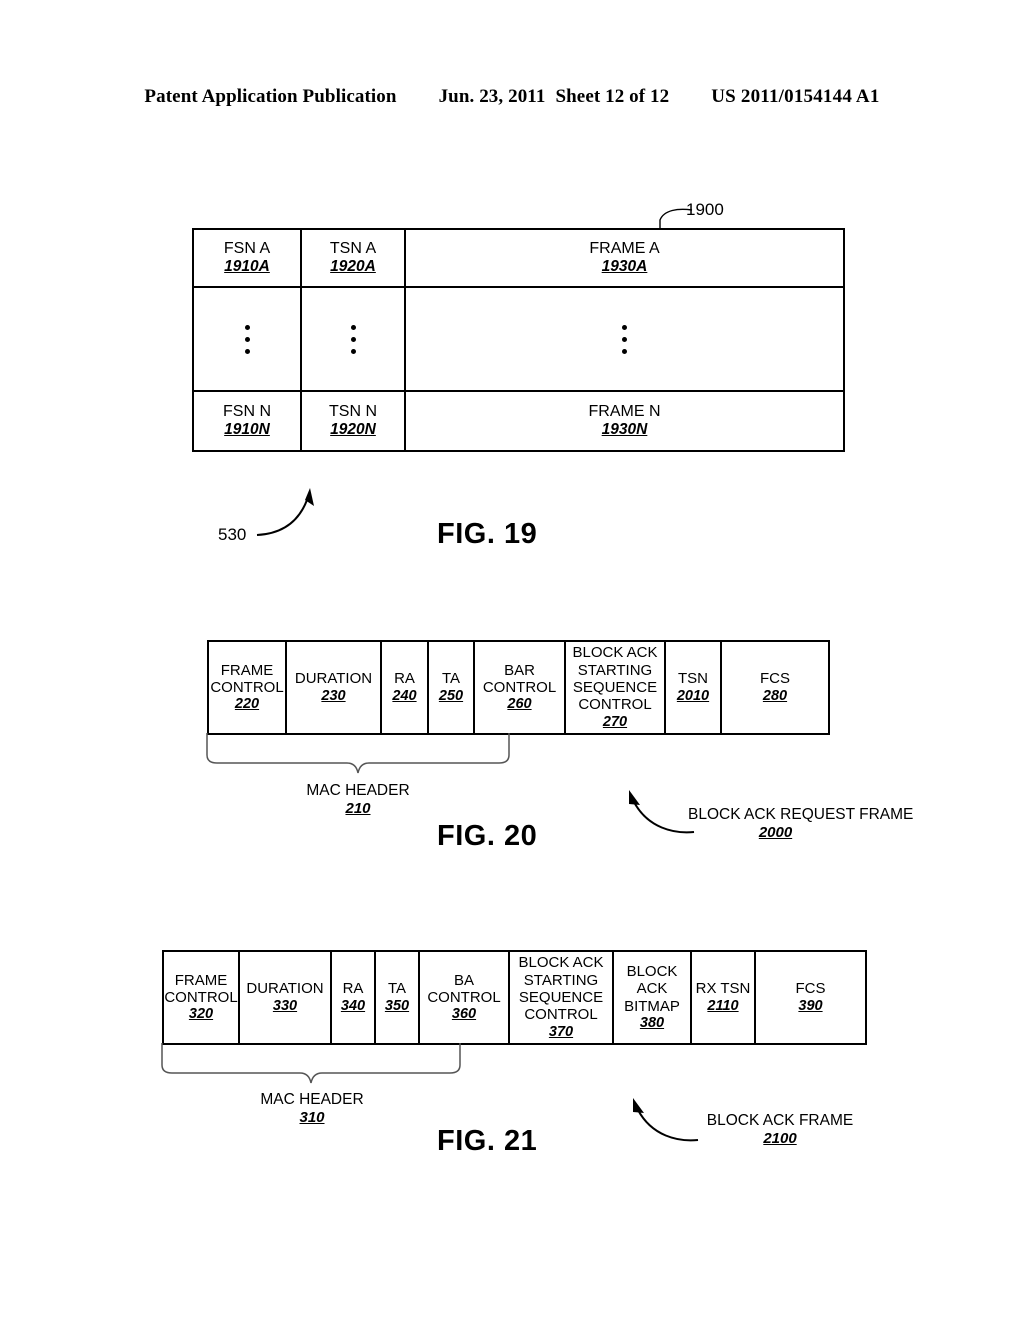 This screenshot has height=1320, width=1024. I want to click on field-ba-control: BA CONTROL 360, so click(465, 997).